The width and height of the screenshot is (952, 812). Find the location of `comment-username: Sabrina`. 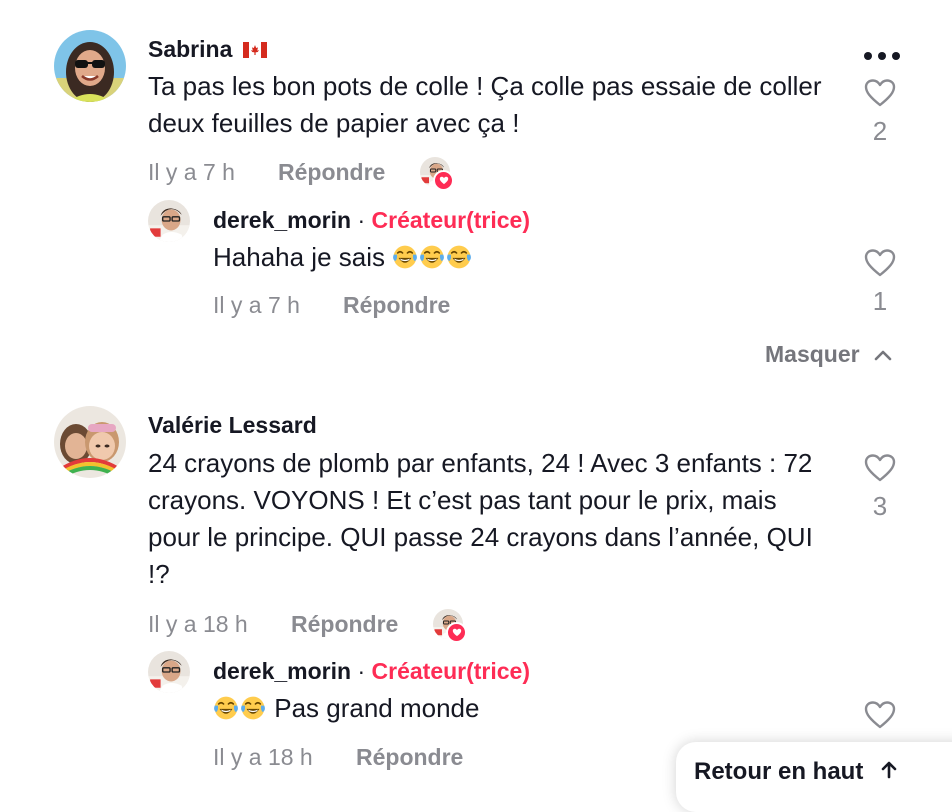

comment-username: Sabrina is located at coordinates (207, 50).